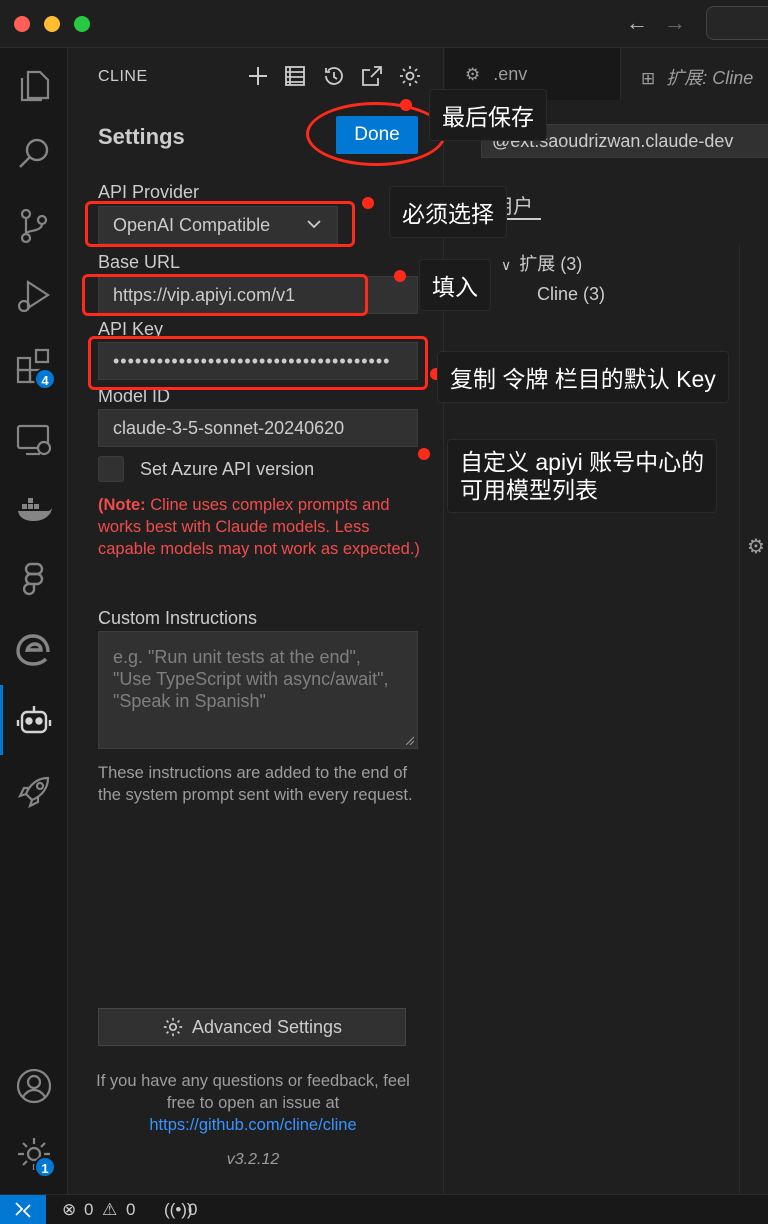  What do you see at coordinates (34, 510) in the screenshot?
I see `docker-icon` at bounding box center [34, 510].